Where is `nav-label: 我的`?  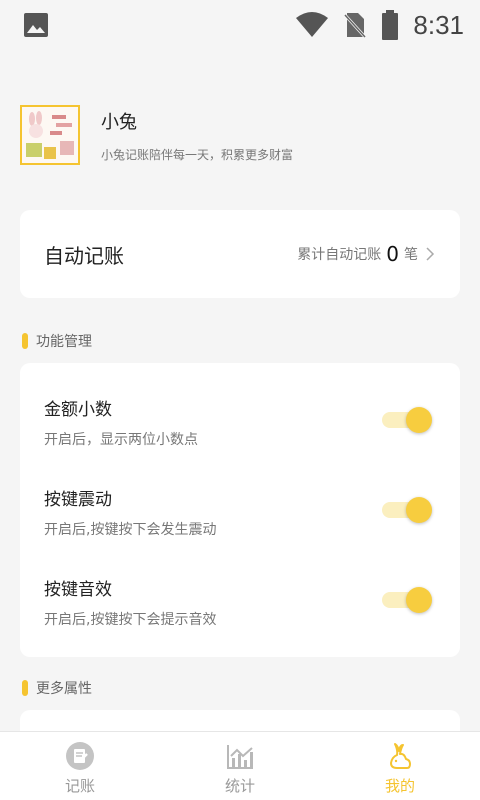
nav-label: 我的 is located at coordinates (399, 786).